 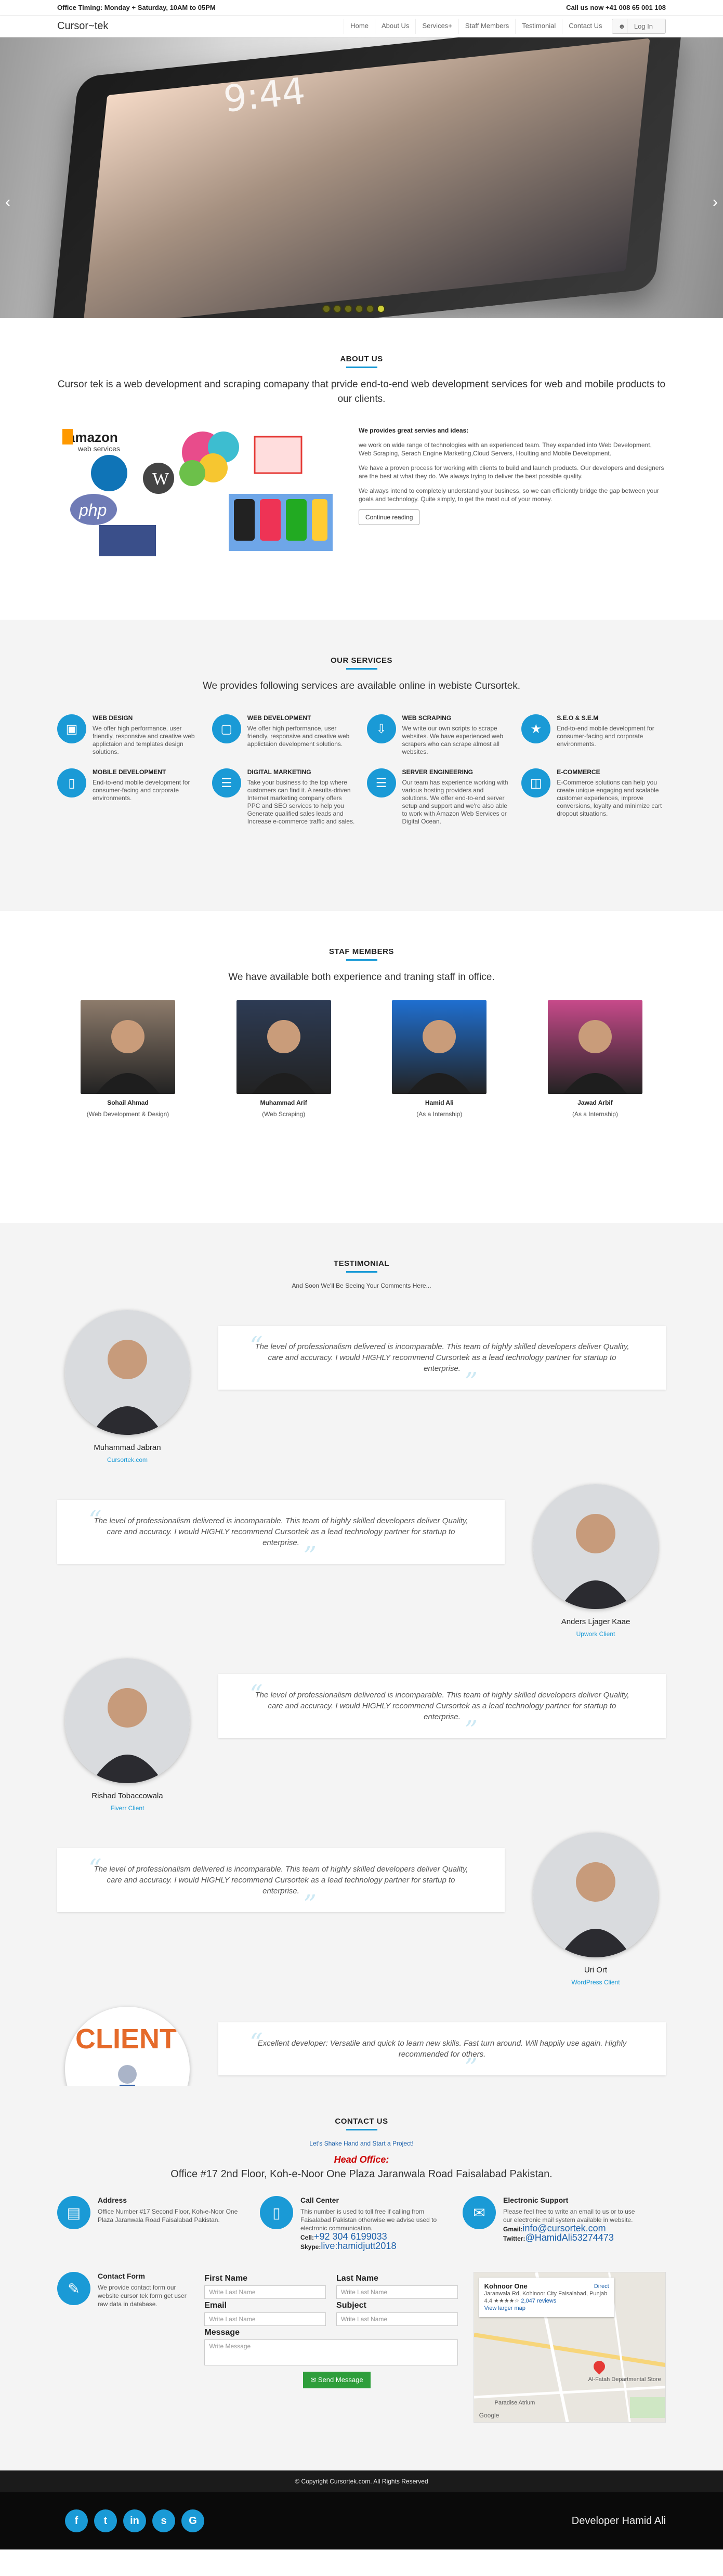 What do you see at coordinates (578, 718) in the screenshot?
I see `service-title: S.E.O & S.E.M` at bounding box center [578, 718].